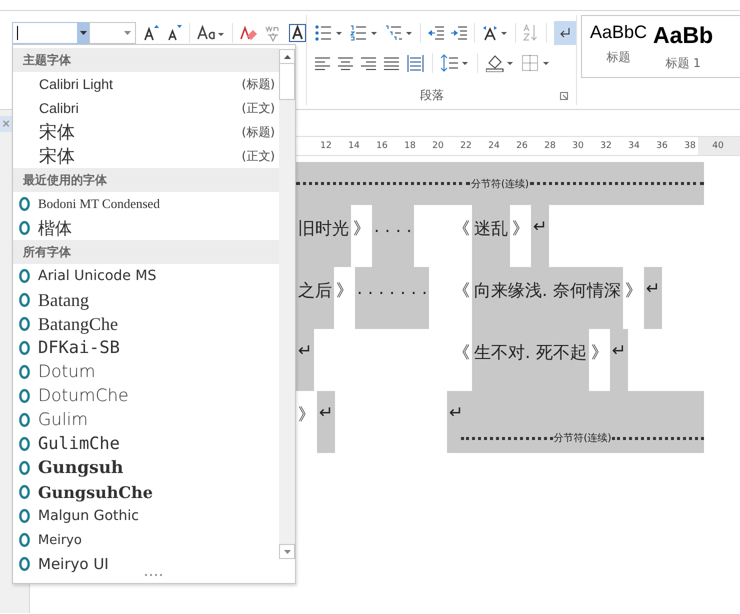  I want to click on borders-icon, so click(536, 63).